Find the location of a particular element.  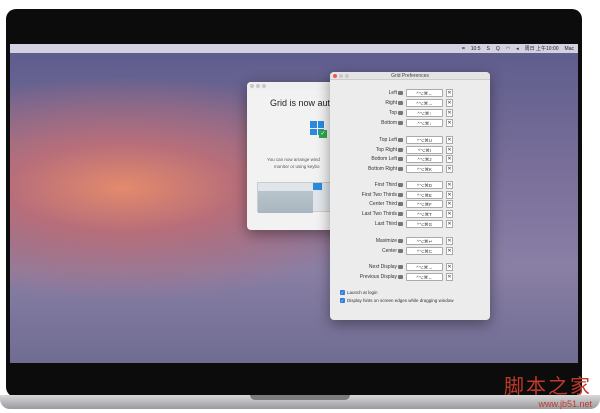

shortcut-label: Top Left is located at coordinates (388, 140).